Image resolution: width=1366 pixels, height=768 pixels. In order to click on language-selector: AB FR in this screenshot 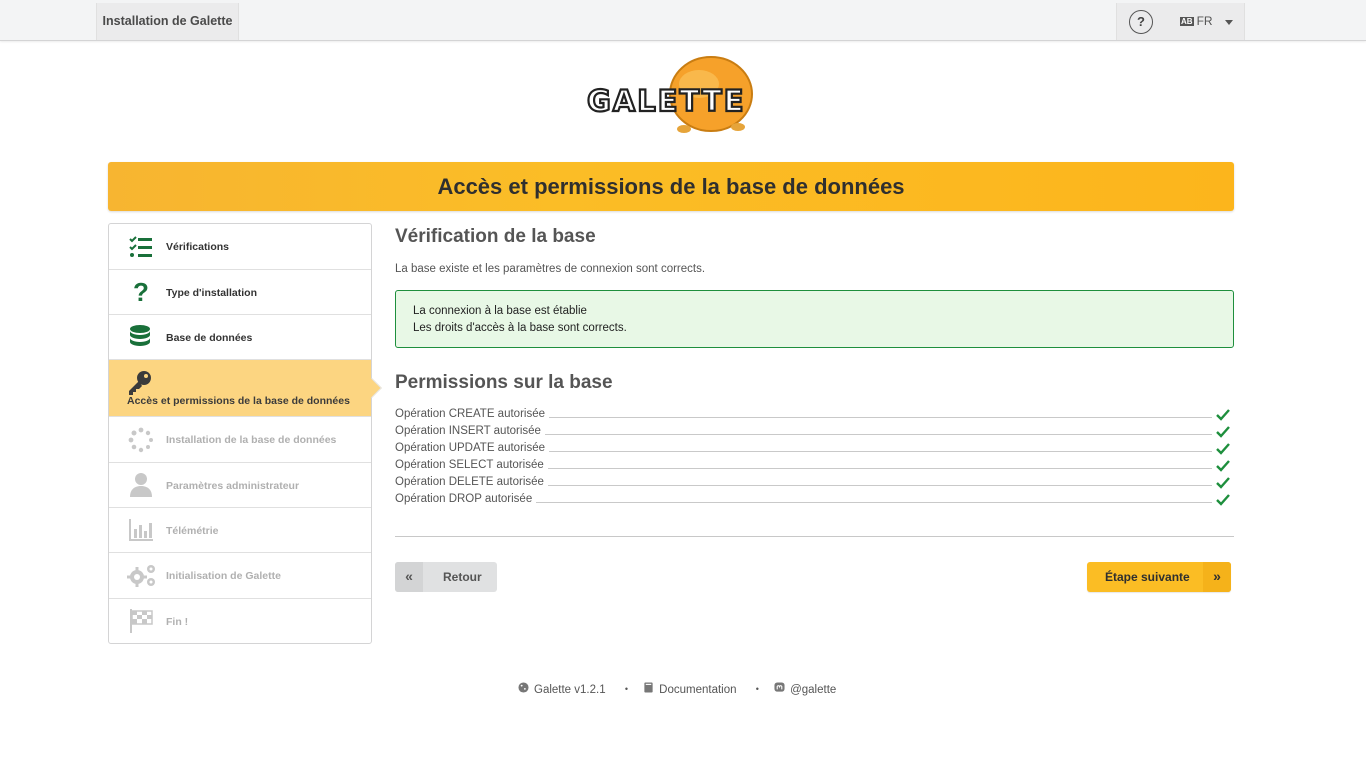, I will do `click(1196, 21)`.